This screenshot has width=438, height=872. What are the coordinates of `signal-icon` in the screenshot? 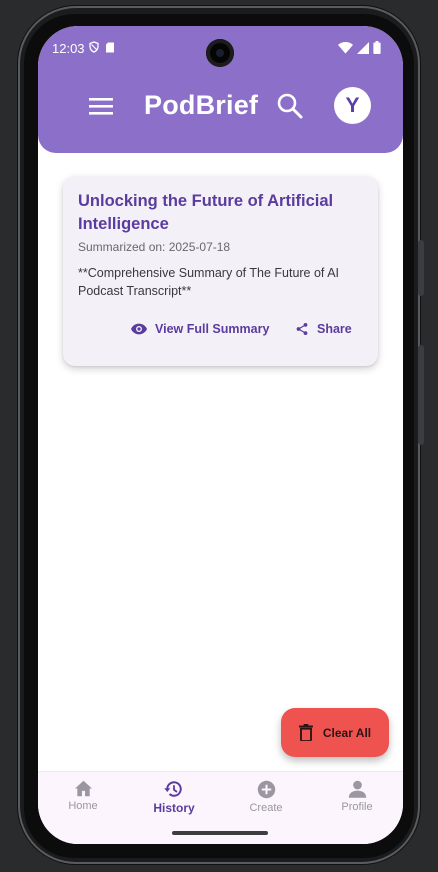 It's located at (363, 47).